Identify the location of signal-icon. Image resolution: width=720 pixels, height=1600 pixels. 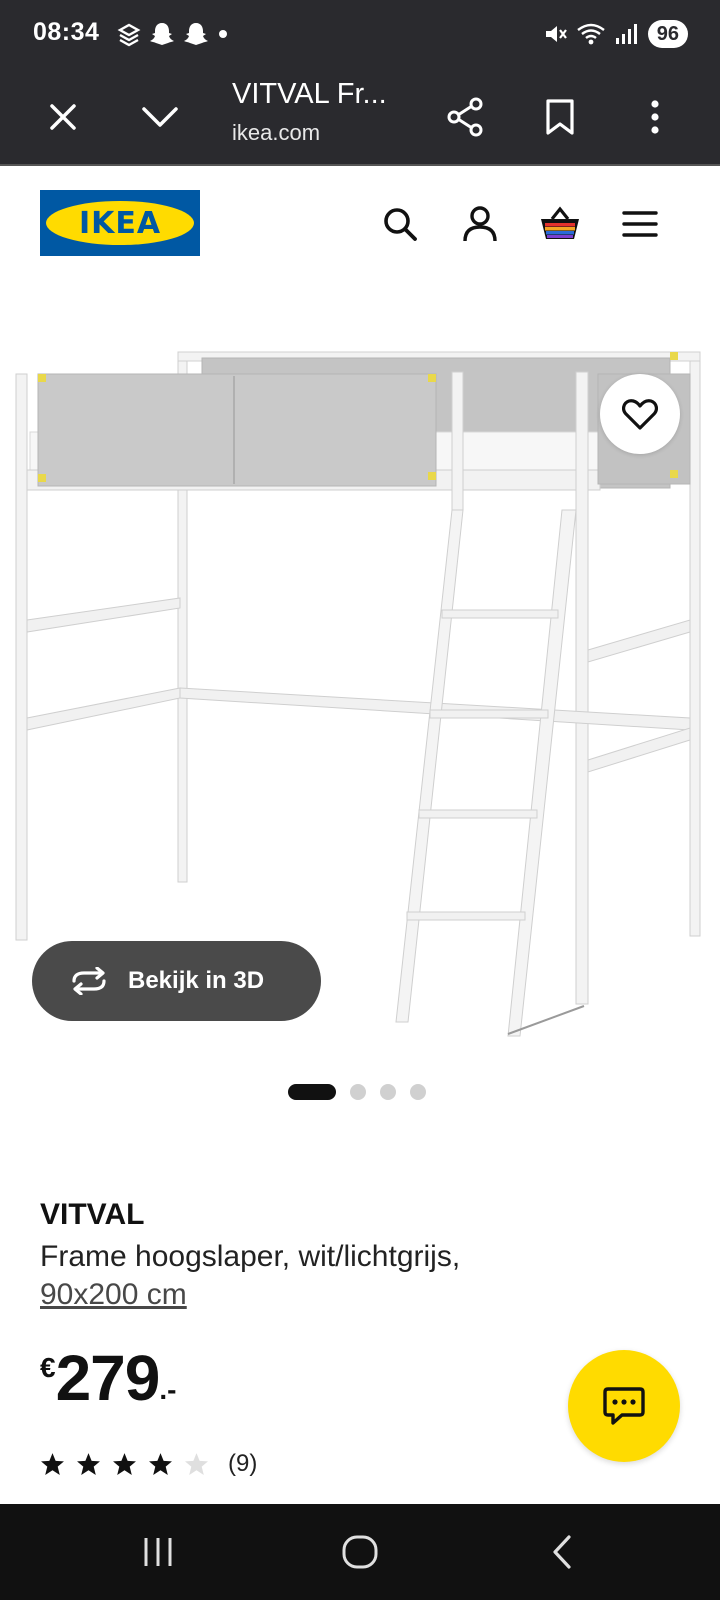
(626, 34).